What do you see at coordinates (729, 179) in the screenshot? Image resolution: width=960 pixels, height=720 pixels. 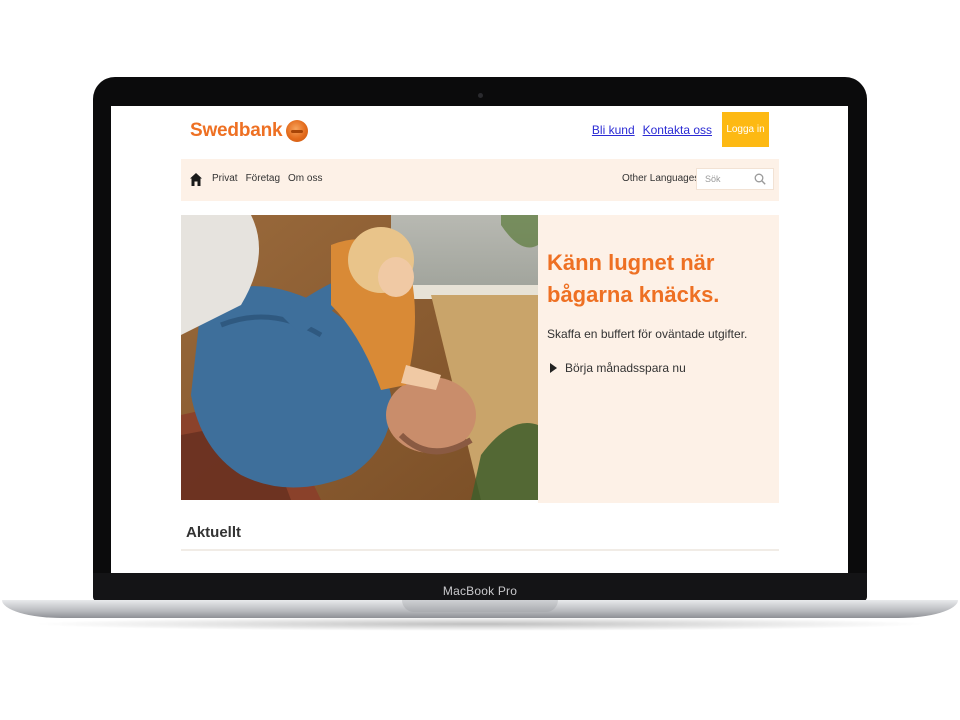 I see `search-input` at bounding box center [729, 179].